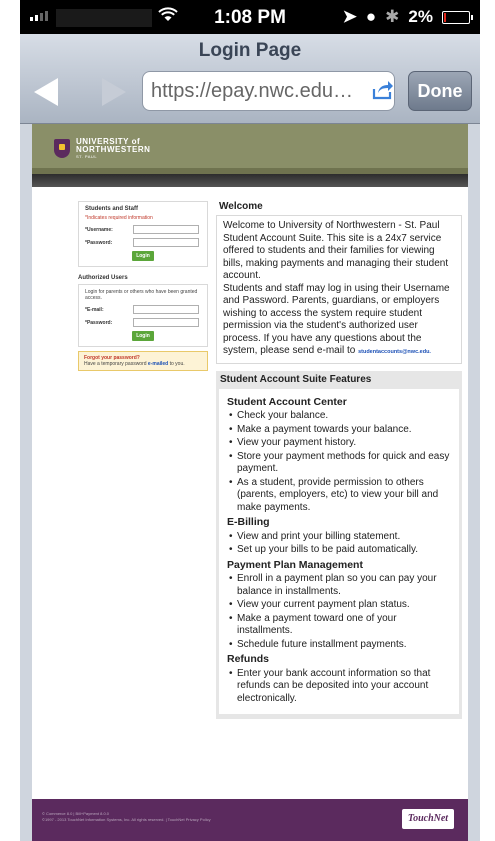  I want to click on status-right-group: ➤ ● ✱ 2%, so click(407, 17).